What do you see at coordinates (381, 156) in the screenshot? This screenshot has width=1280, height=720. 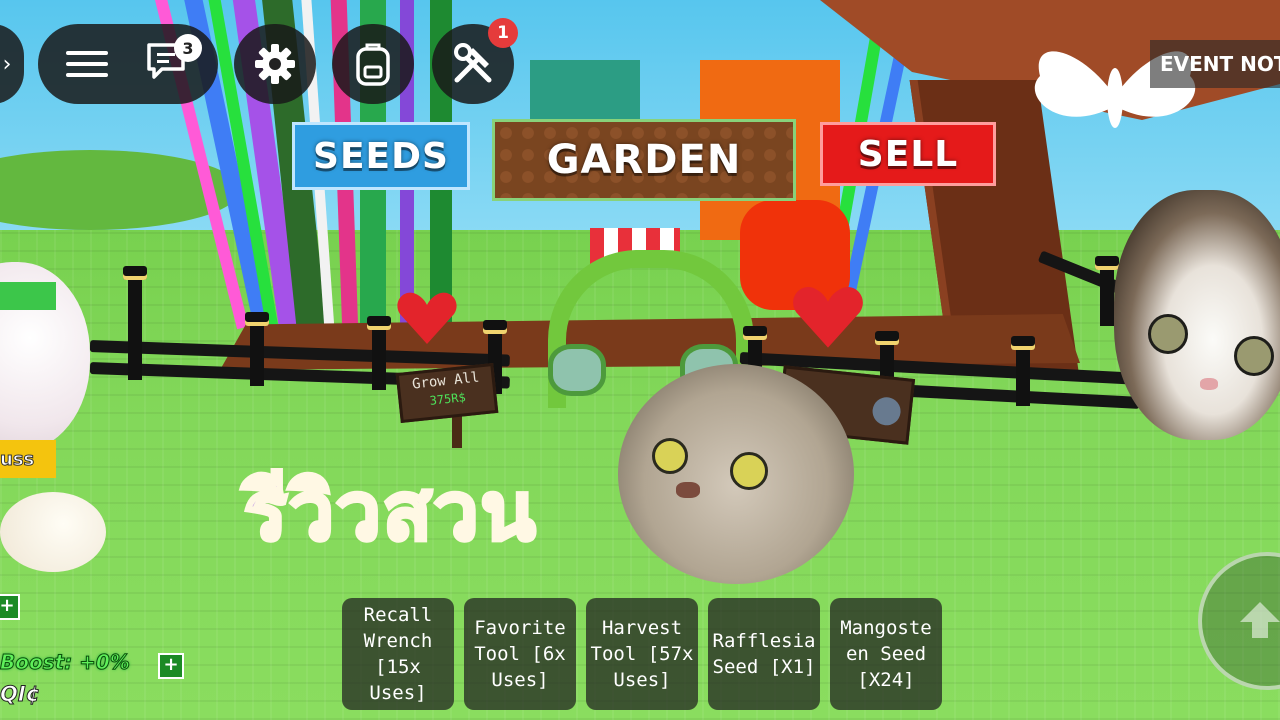 I see `seeds-button: SEEDS` at bounding box center [381, 156].